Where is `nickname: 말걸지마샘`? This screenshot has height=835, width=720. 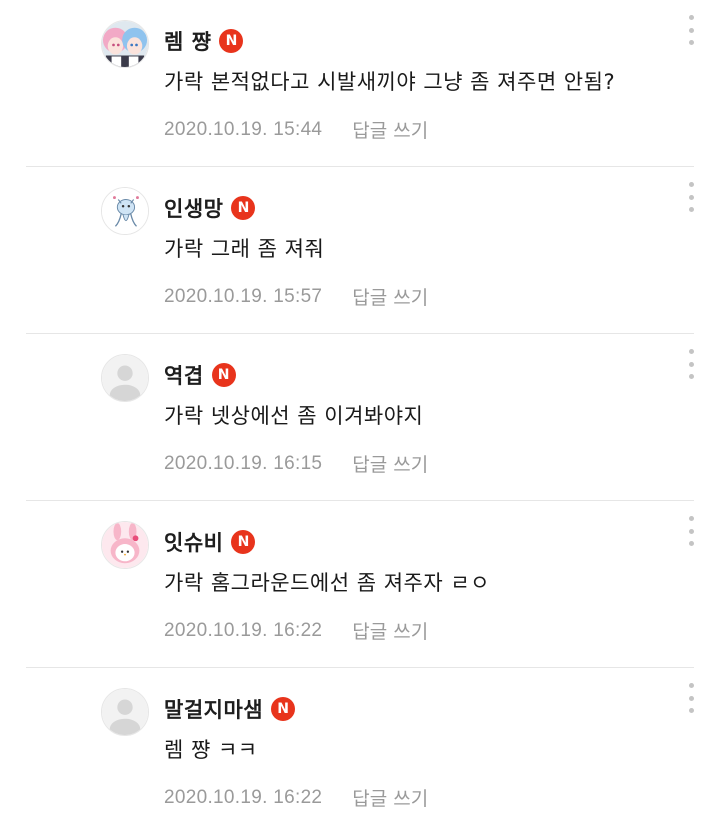 nickname: 말걸지마샘 is located at coordinates (213, 709).